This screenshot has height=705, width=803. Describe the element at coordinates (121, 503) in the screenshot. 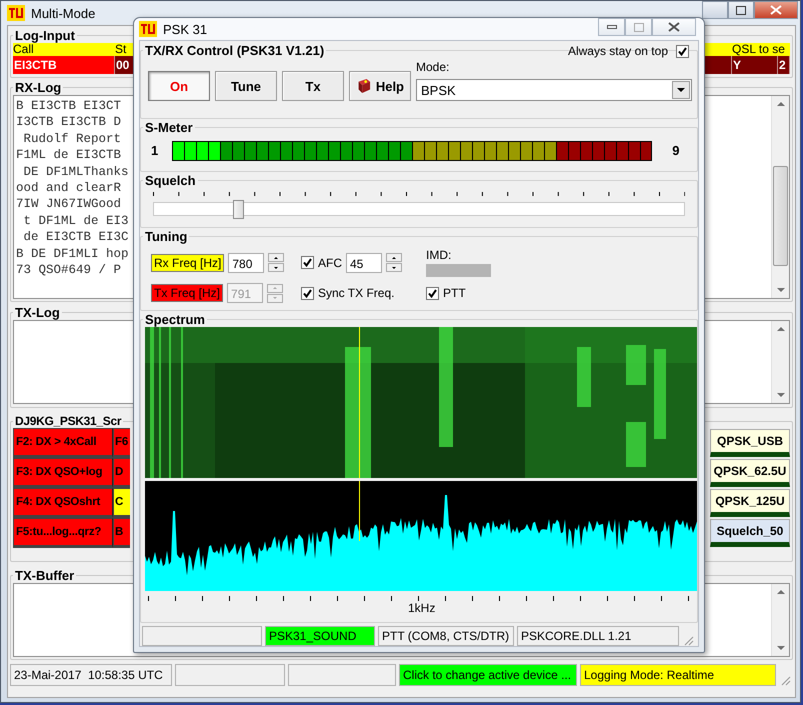

I see `macro-button: C` at that location.